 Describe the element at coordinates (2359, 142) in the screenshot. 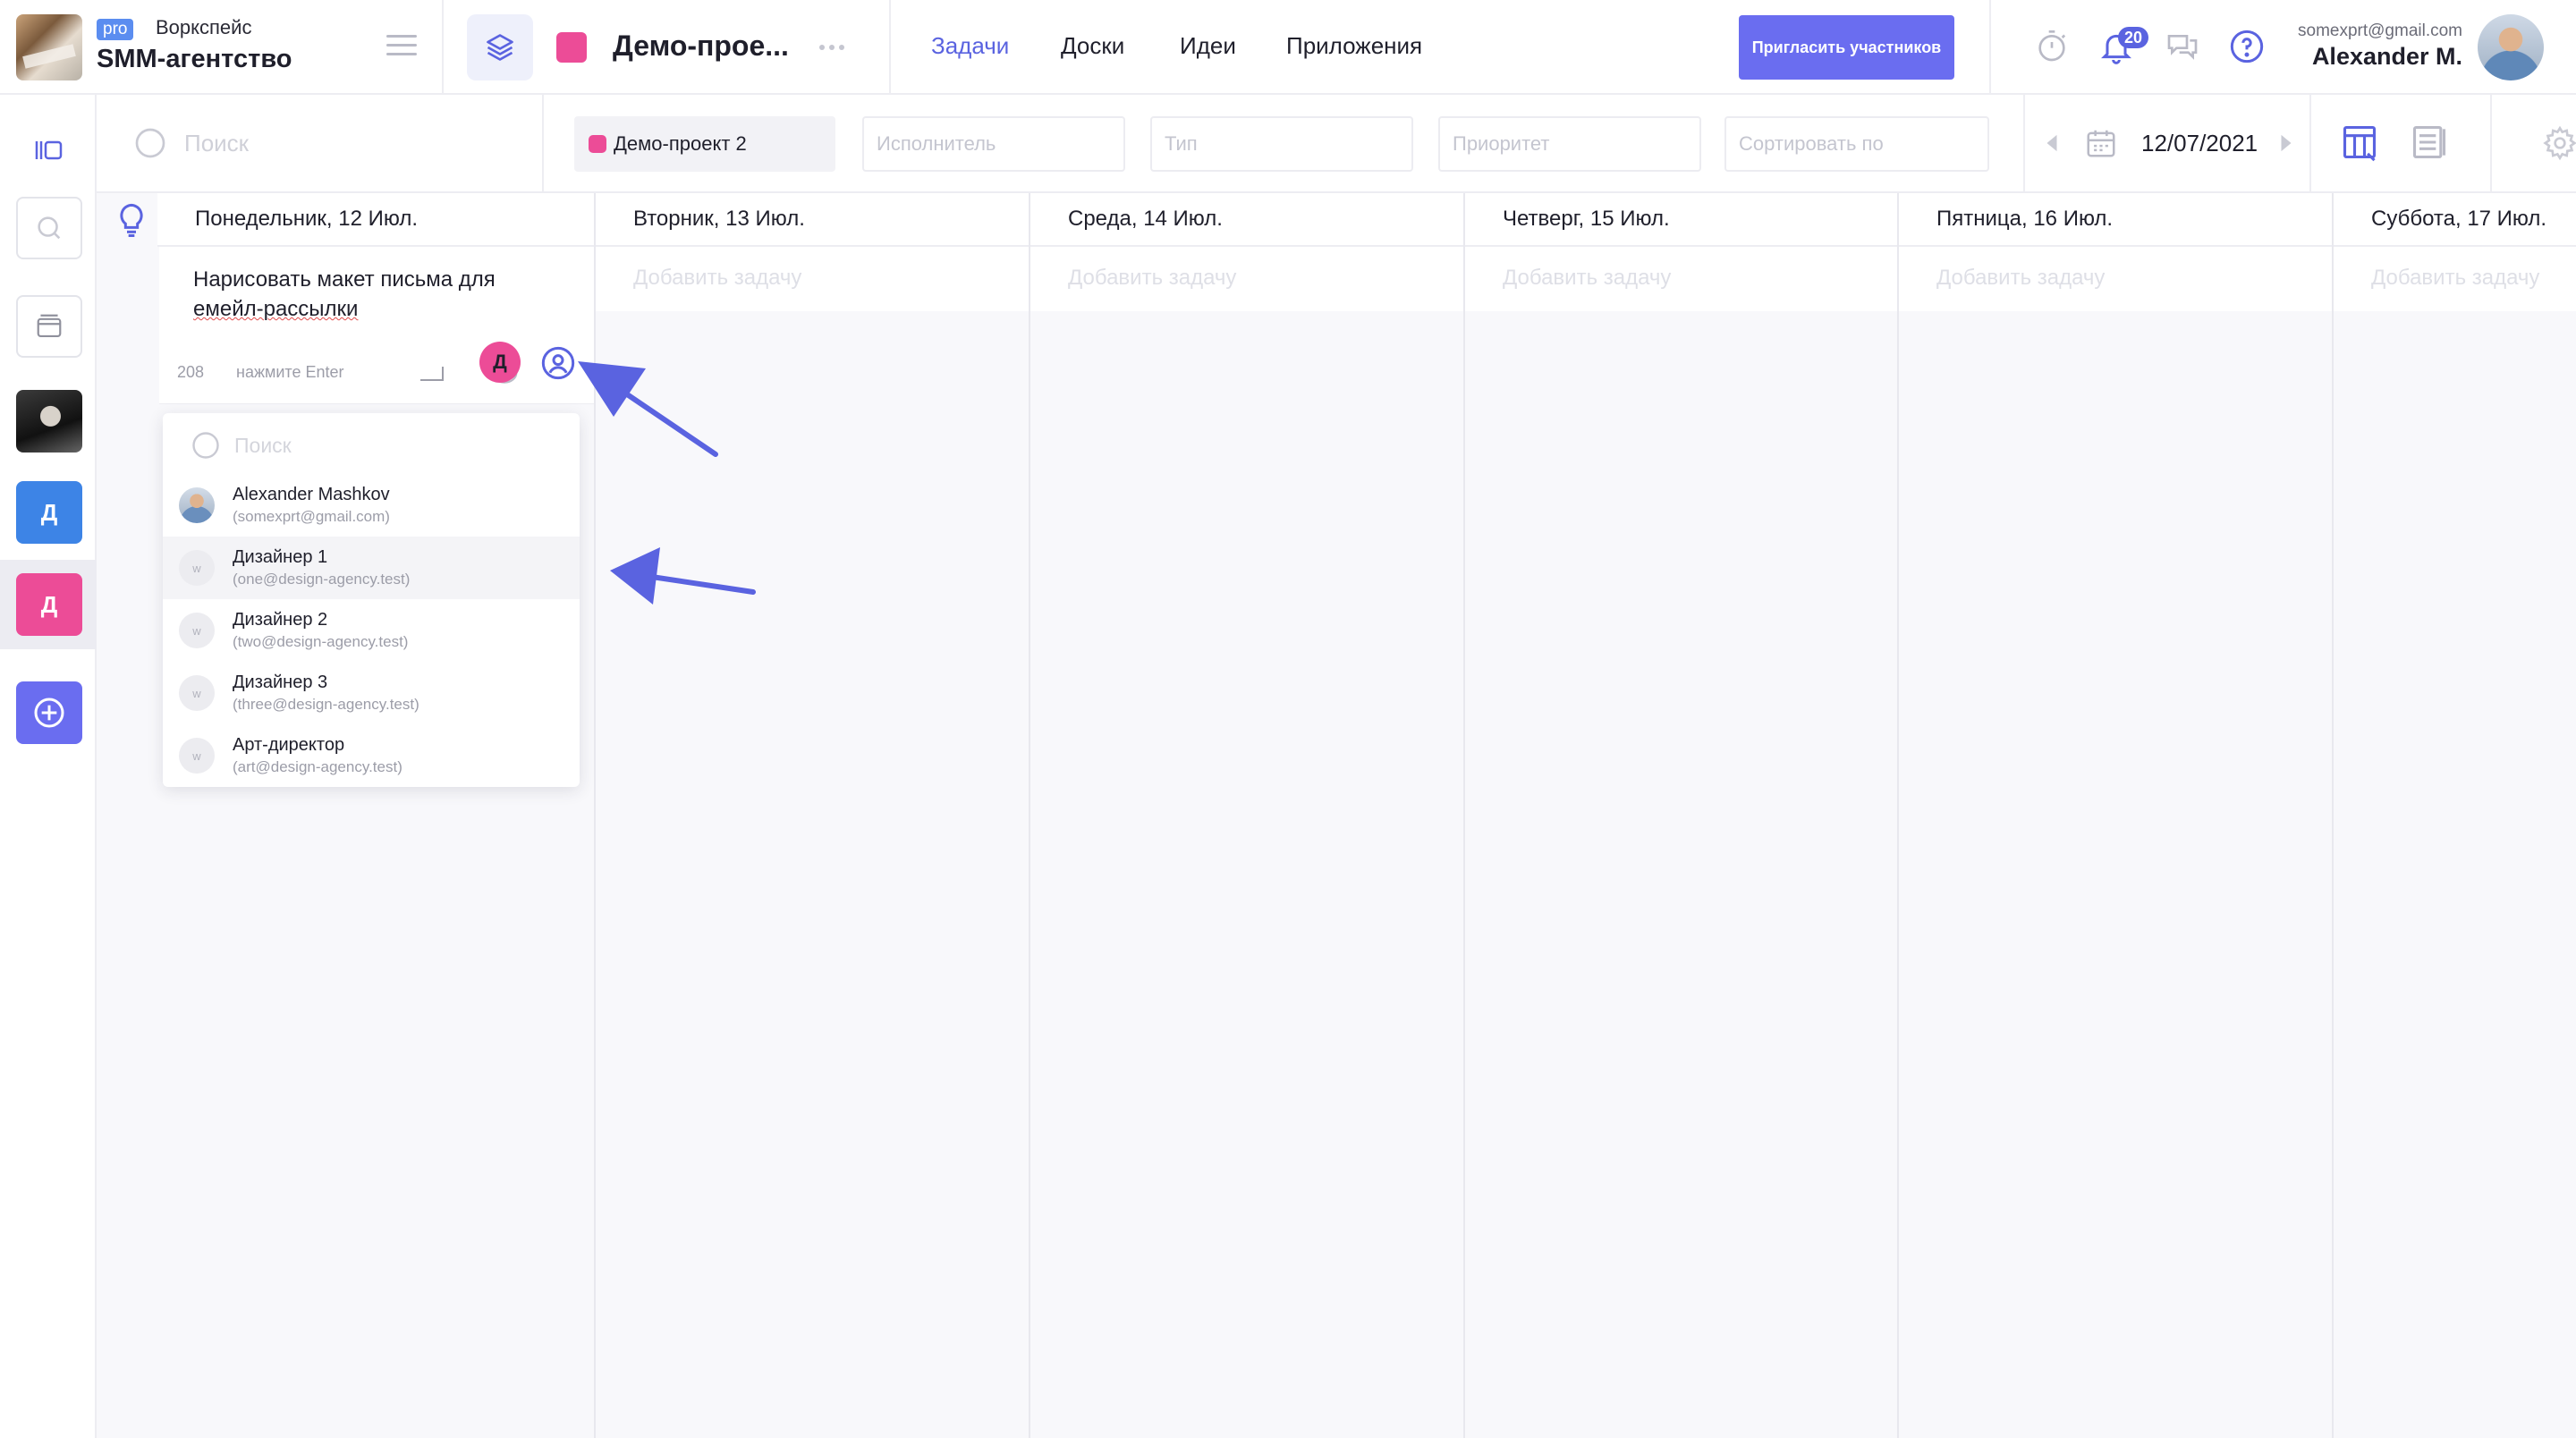

I see `week-view-icon` at that location.